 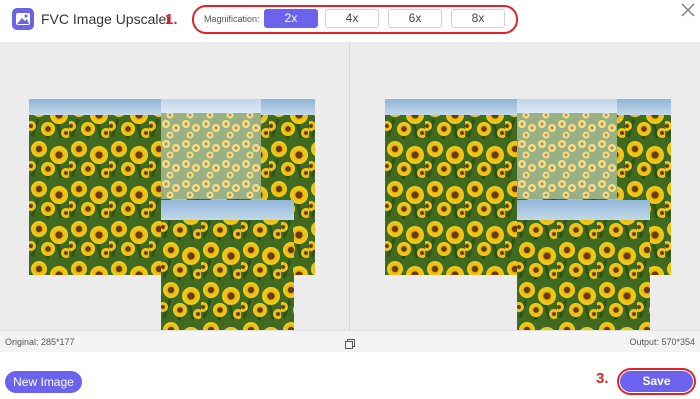 I want to click on output-tile-preview-detail, so click(x=583, y=265).